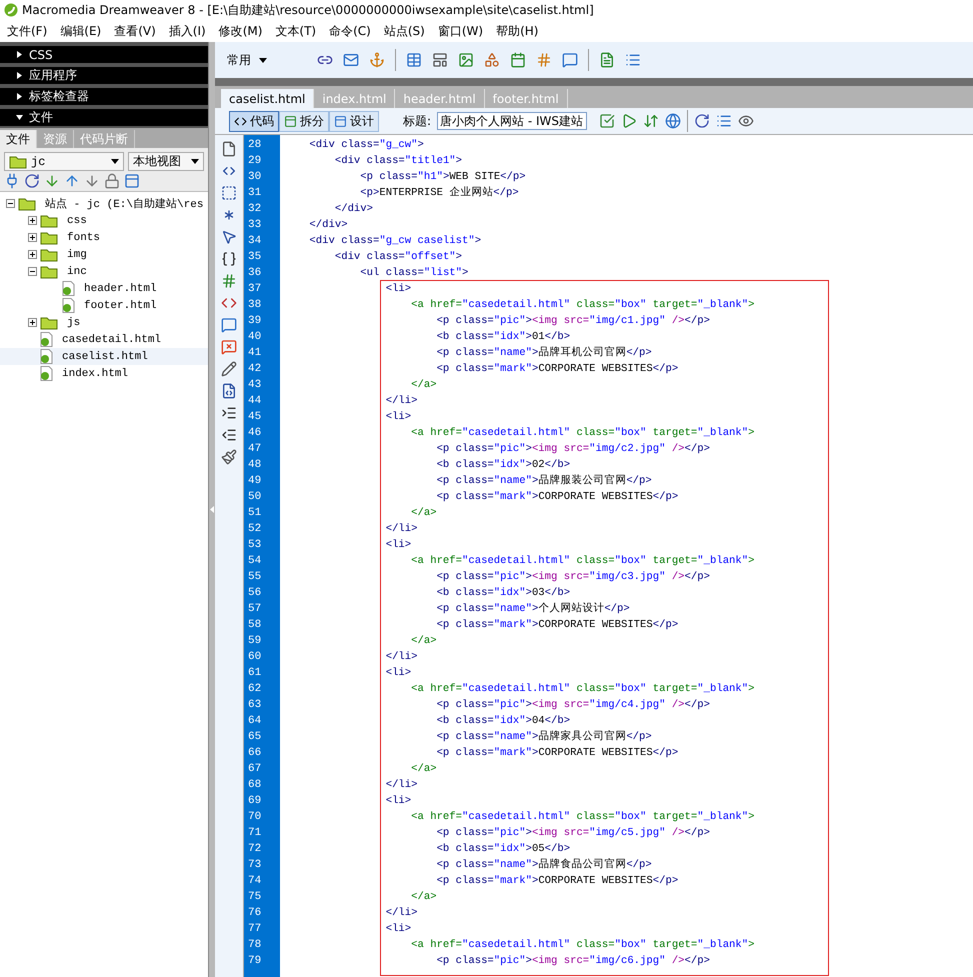 Image resolution: width=973 pixels, height=977 pixels. Describe the element at coordinates (112, 340) in the screenshot. I see `tree-label: casedetail.html` at that location.